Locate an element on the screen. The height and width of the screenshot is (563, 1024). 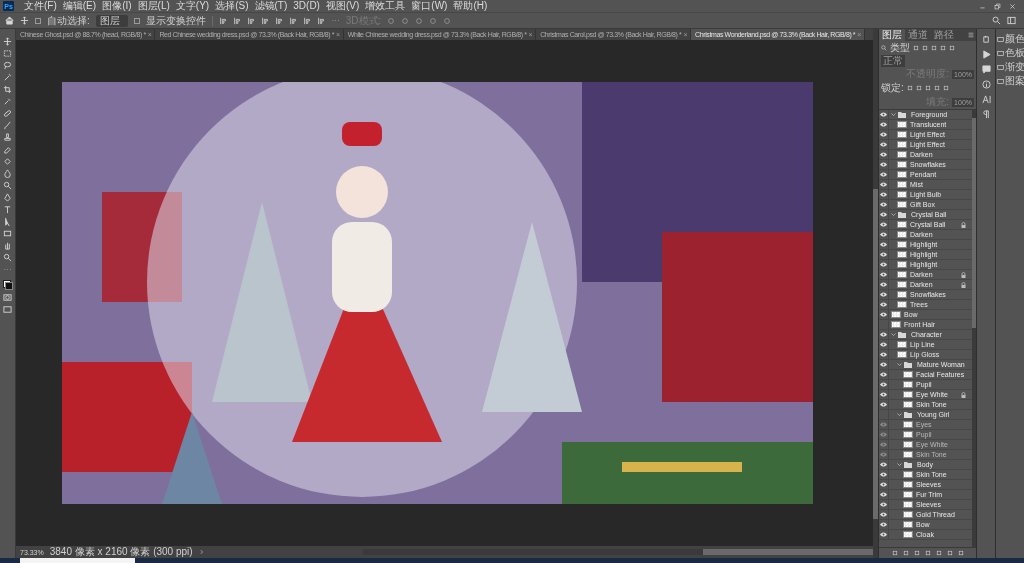
pointer-icon is located at coordinates (7, 221).